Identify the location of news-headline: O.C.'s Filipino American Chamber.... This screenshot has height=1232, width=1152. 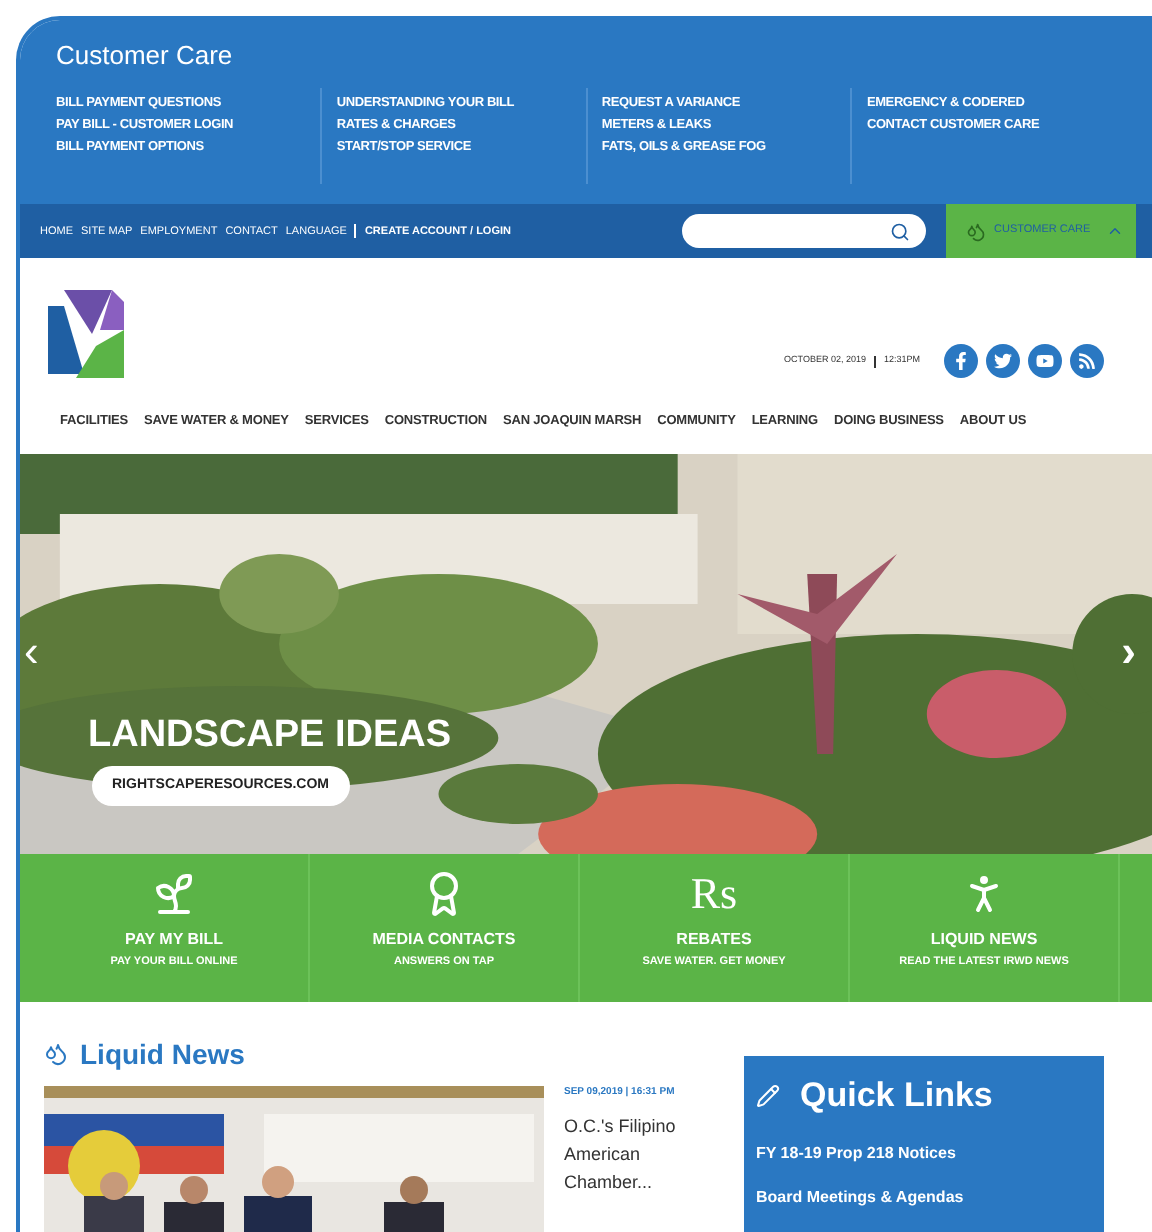
(644, 1153).